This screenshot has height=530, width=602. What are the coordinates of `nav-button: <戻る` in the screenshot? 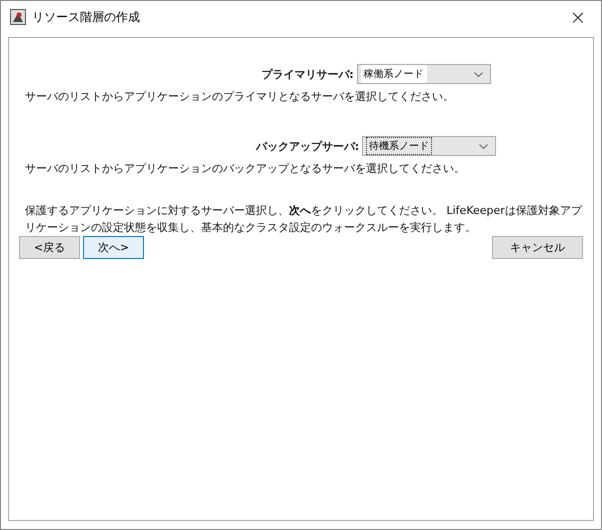 It's located at (49, 247).